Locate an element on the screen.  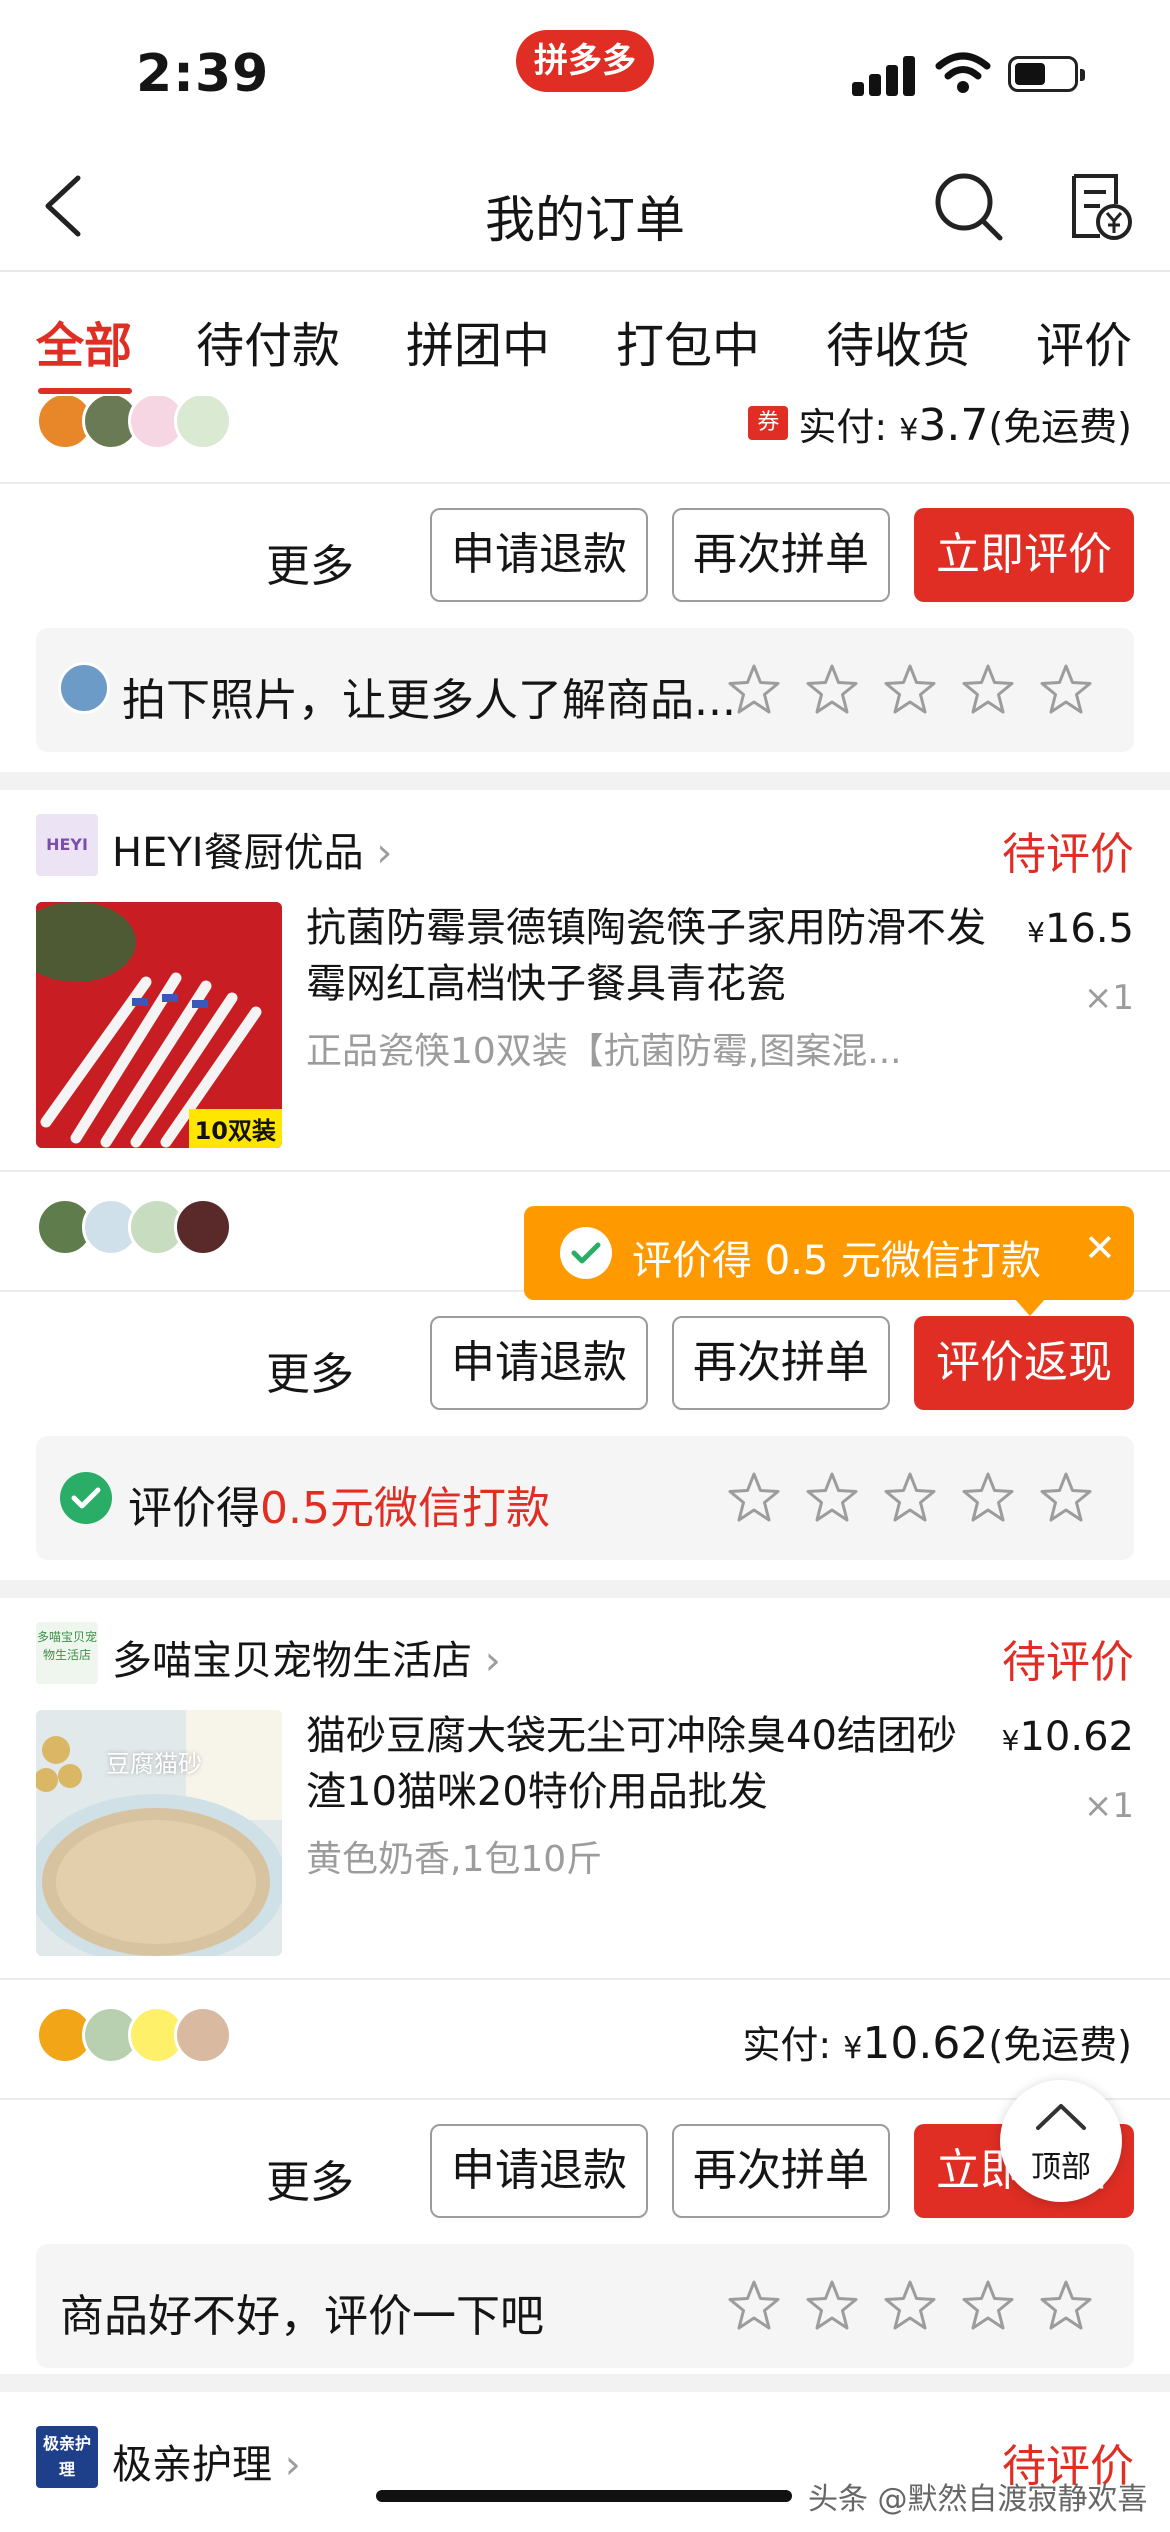
back-to-top-button: 顶部 is located at coordinates (1061, 2141).